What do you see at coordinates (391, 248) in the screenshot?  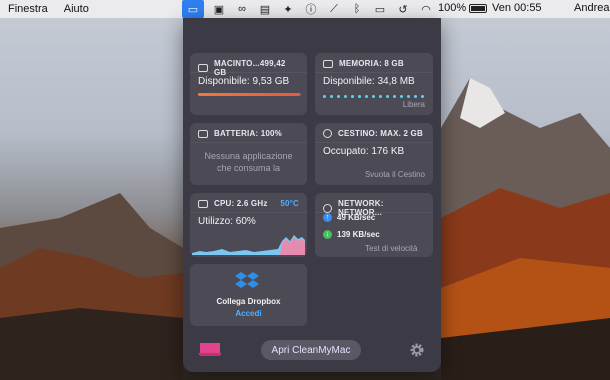 I see `speed-test-button: Test di velocità` at bounding box center [391, 248].